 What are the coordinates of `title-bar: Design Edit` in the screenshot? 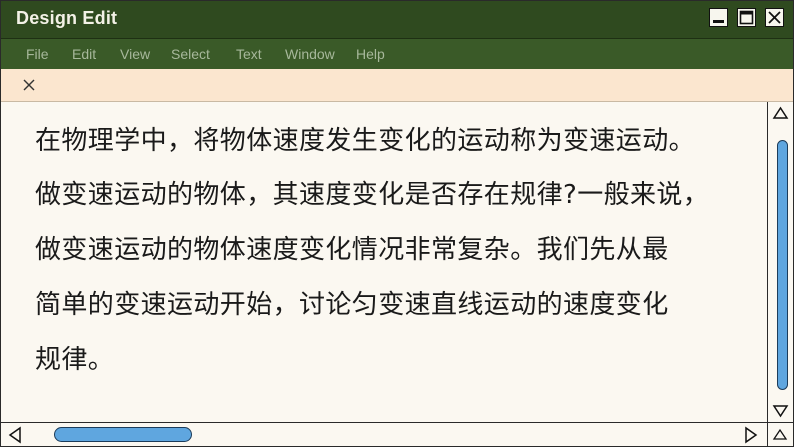 It's located at (397, 20).